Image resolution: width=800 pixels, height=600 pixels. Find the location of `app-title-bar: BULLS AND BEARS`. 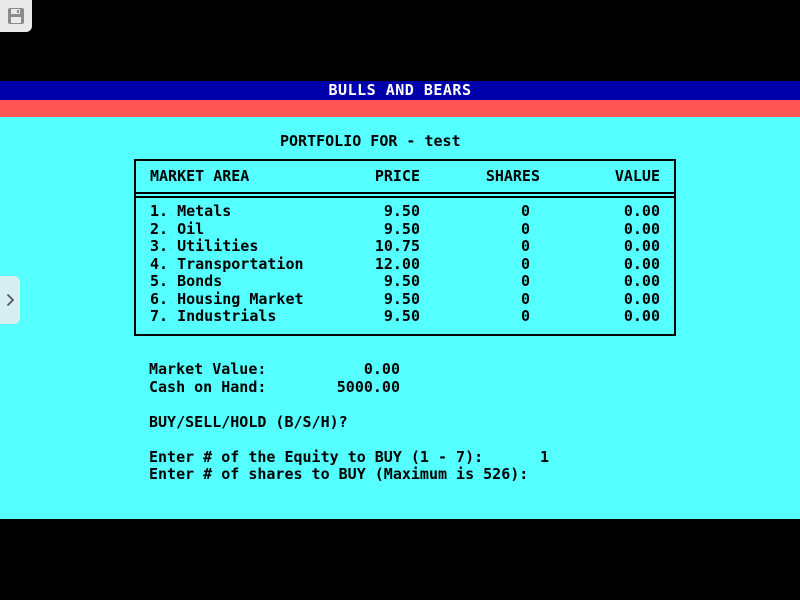

app-title-bar: BULLS AND BEARS is located at coordinates (400, 90).